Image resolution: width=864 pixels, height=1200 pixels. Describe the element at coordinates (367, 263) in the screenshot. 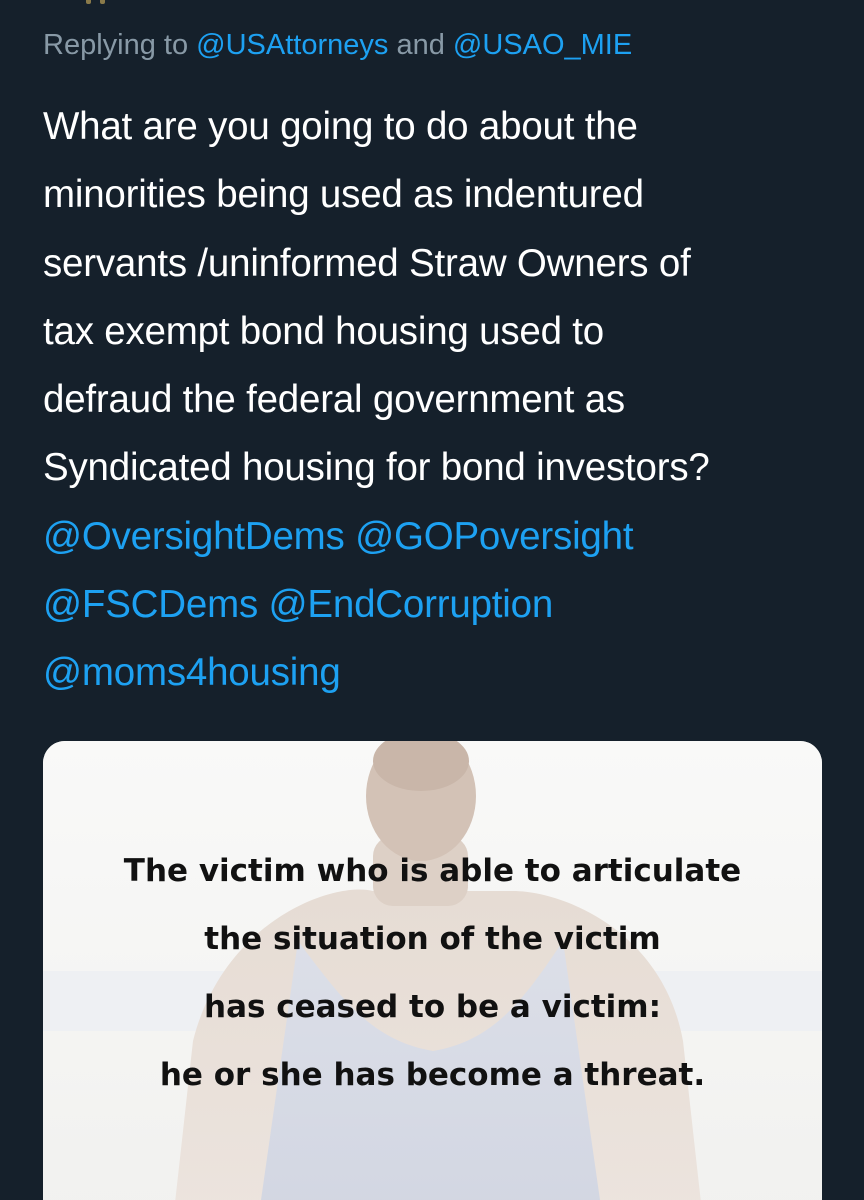

I see `tweet-text-line: servants /uninformed Straw Owners of` at that location.